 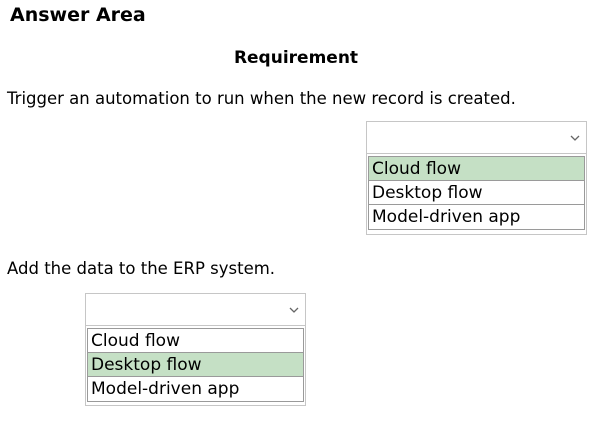 I want to click on requirement-2-option-model-driven-app: Model-driven app, so click(x=195, y=389).